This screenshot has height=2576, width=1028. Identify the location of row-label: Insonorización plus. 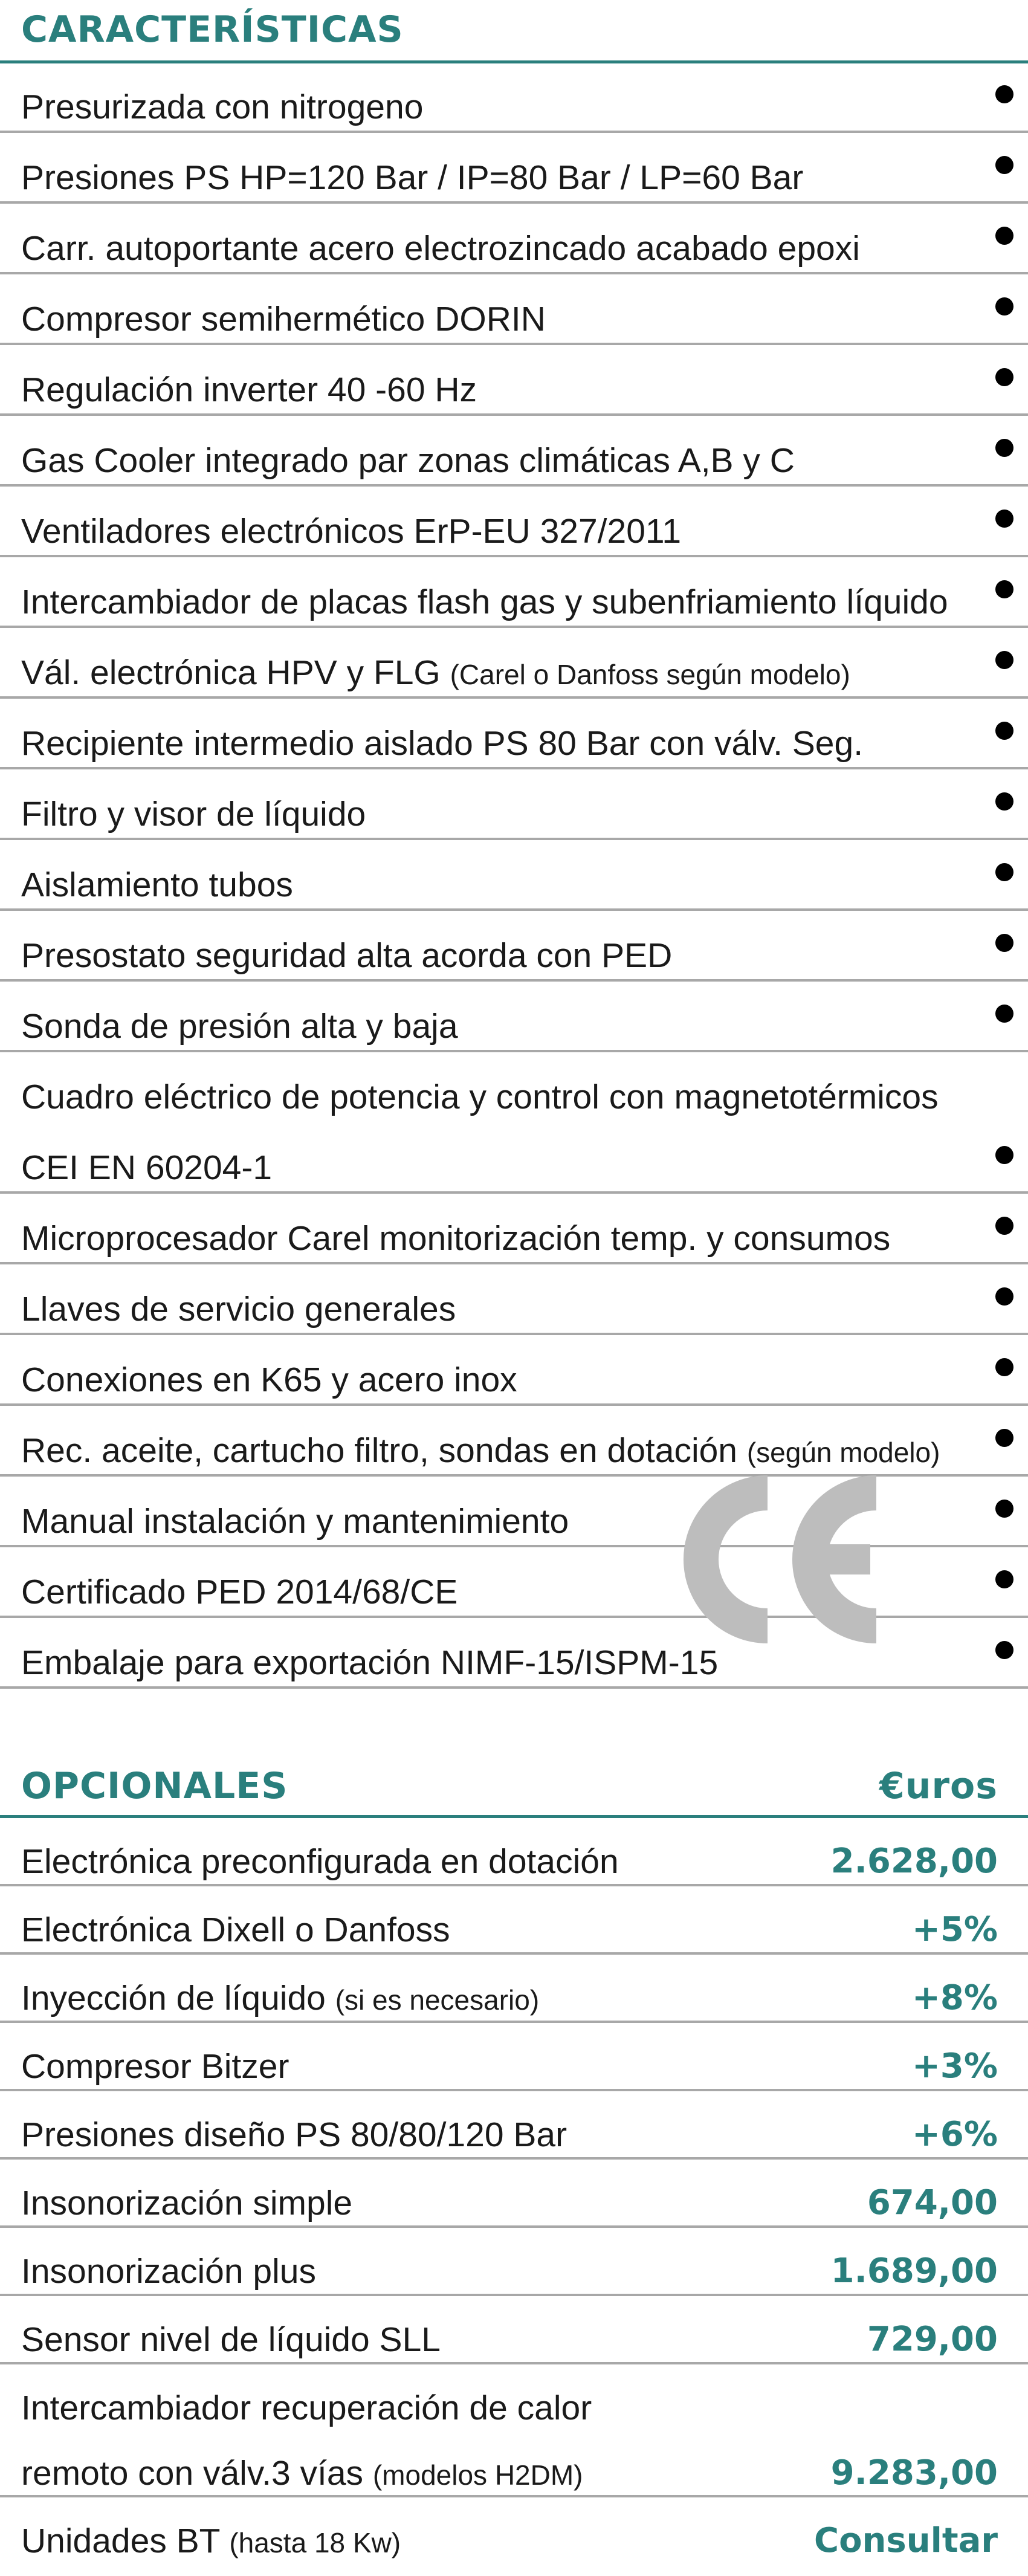
(168, 2271).